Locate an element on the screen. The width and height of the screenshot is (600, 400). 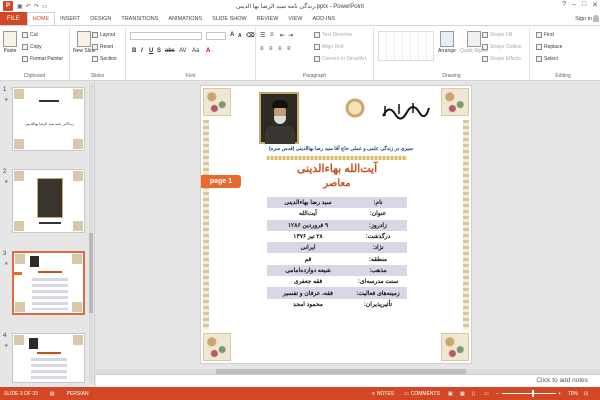
layout-button: Layout is located at coordinates (103, 35).